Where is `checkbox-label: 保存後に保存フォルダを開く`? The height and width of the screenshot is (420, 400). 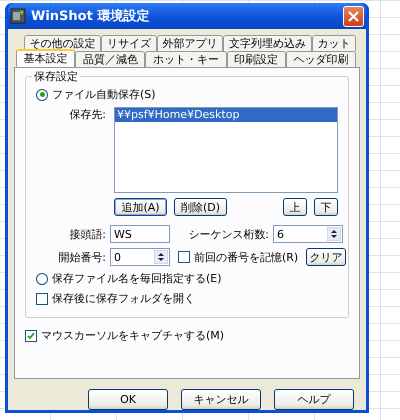
checkbox-label: 保存後に保存フォルダを開く is located at coordinates (123, 298).